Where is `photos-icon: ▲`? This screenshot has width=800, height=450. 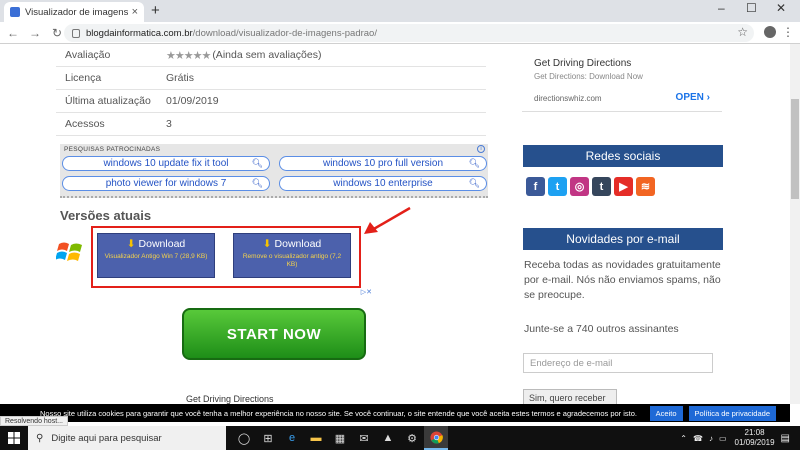
photos-icon: ▲ is located at coordinates (388, 438).